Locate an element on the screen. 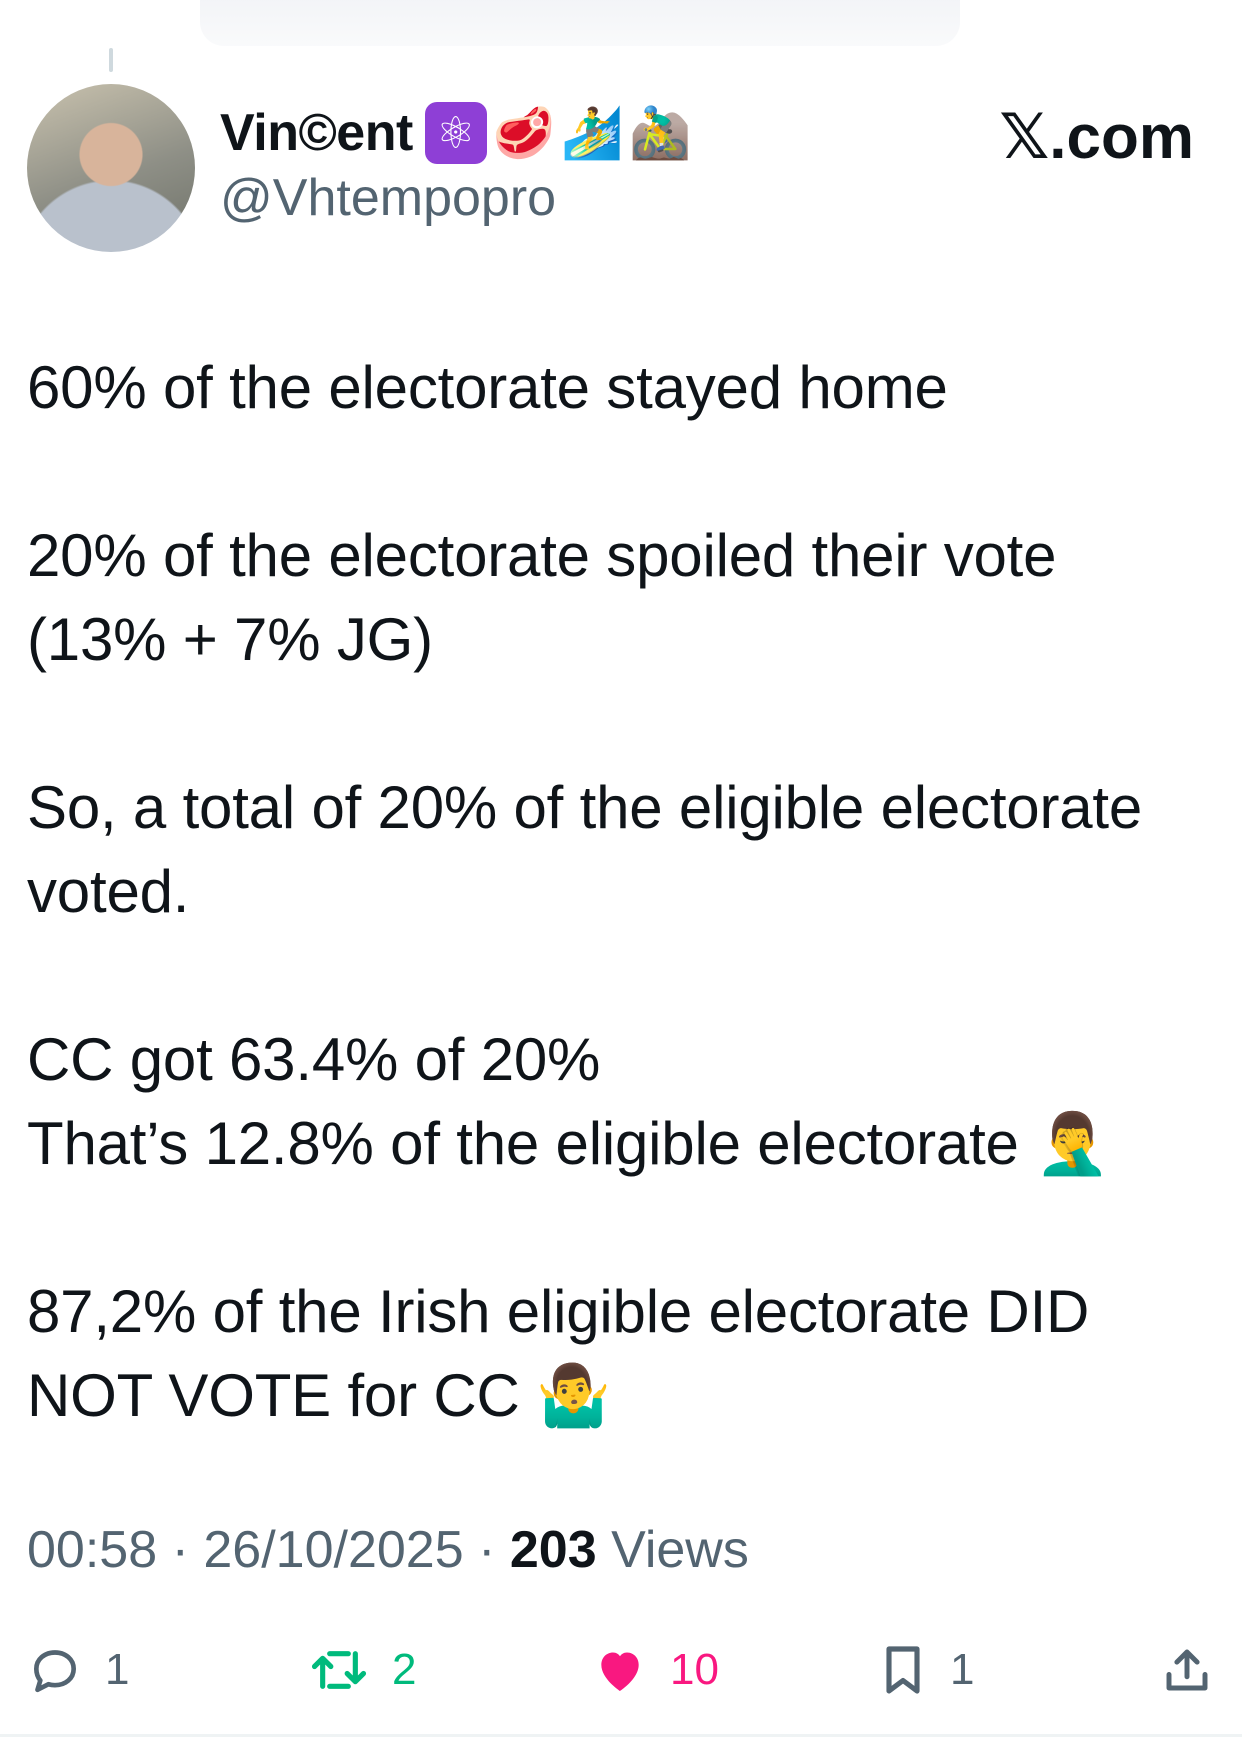 This screenshot has width=1242, height=1741. author-name-row: Vin©ent ⚛ 🥩 🏄‍♂️ 🚵‍♂️ is located at coordinates (456, 133).